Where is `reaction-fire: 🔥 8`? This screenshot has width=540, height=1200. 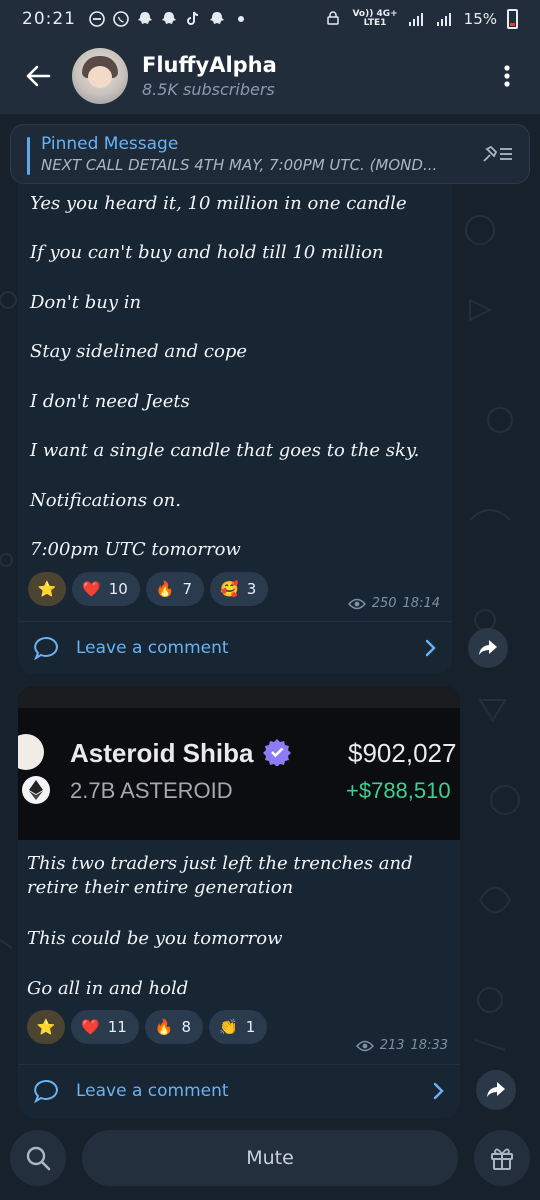
reaction-fire: 🔥 8 is located at coordinates (174, 1027).